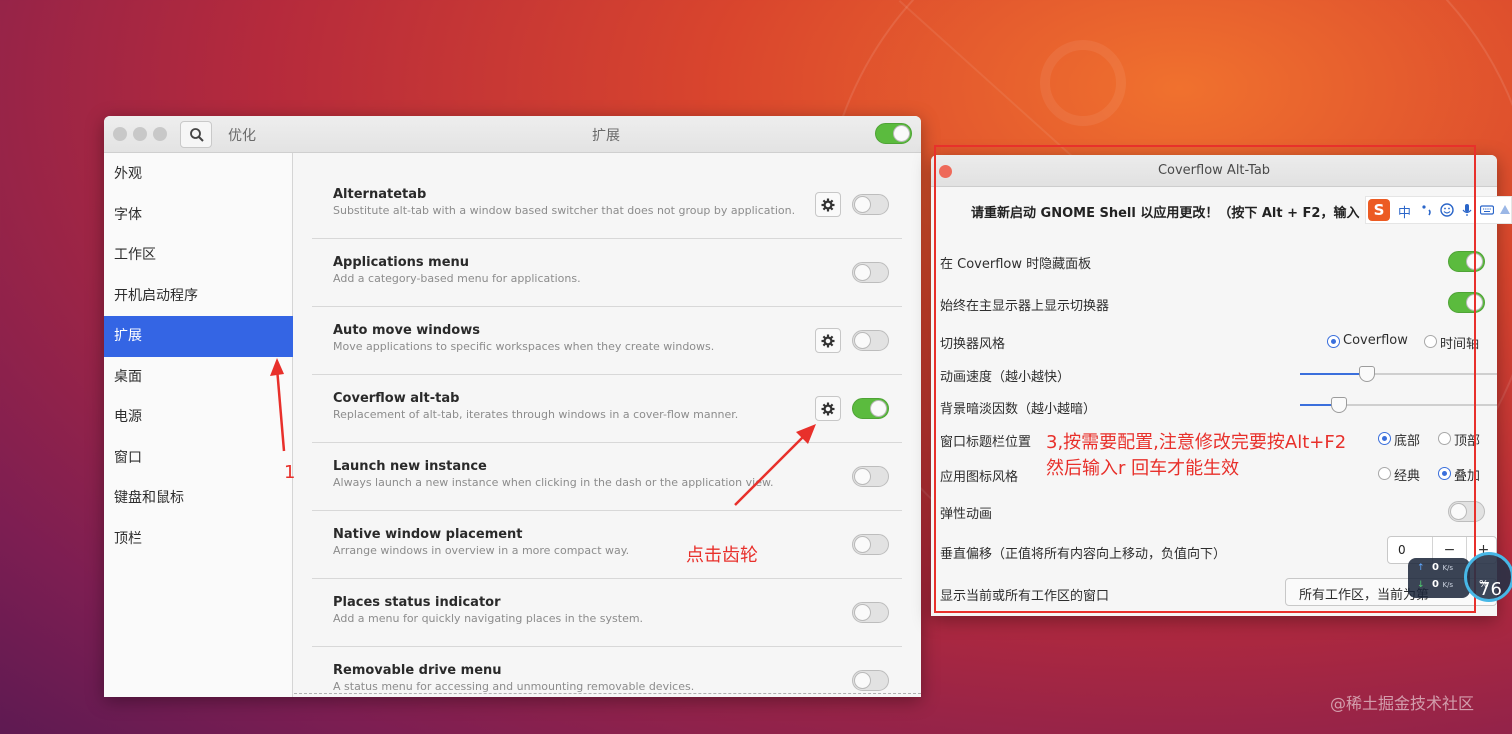  What do you see at coordinates (1402, 703) in the screenshot?
I see `watermark: @稀土掘金技术社区` at bounding box center [1402, 703].